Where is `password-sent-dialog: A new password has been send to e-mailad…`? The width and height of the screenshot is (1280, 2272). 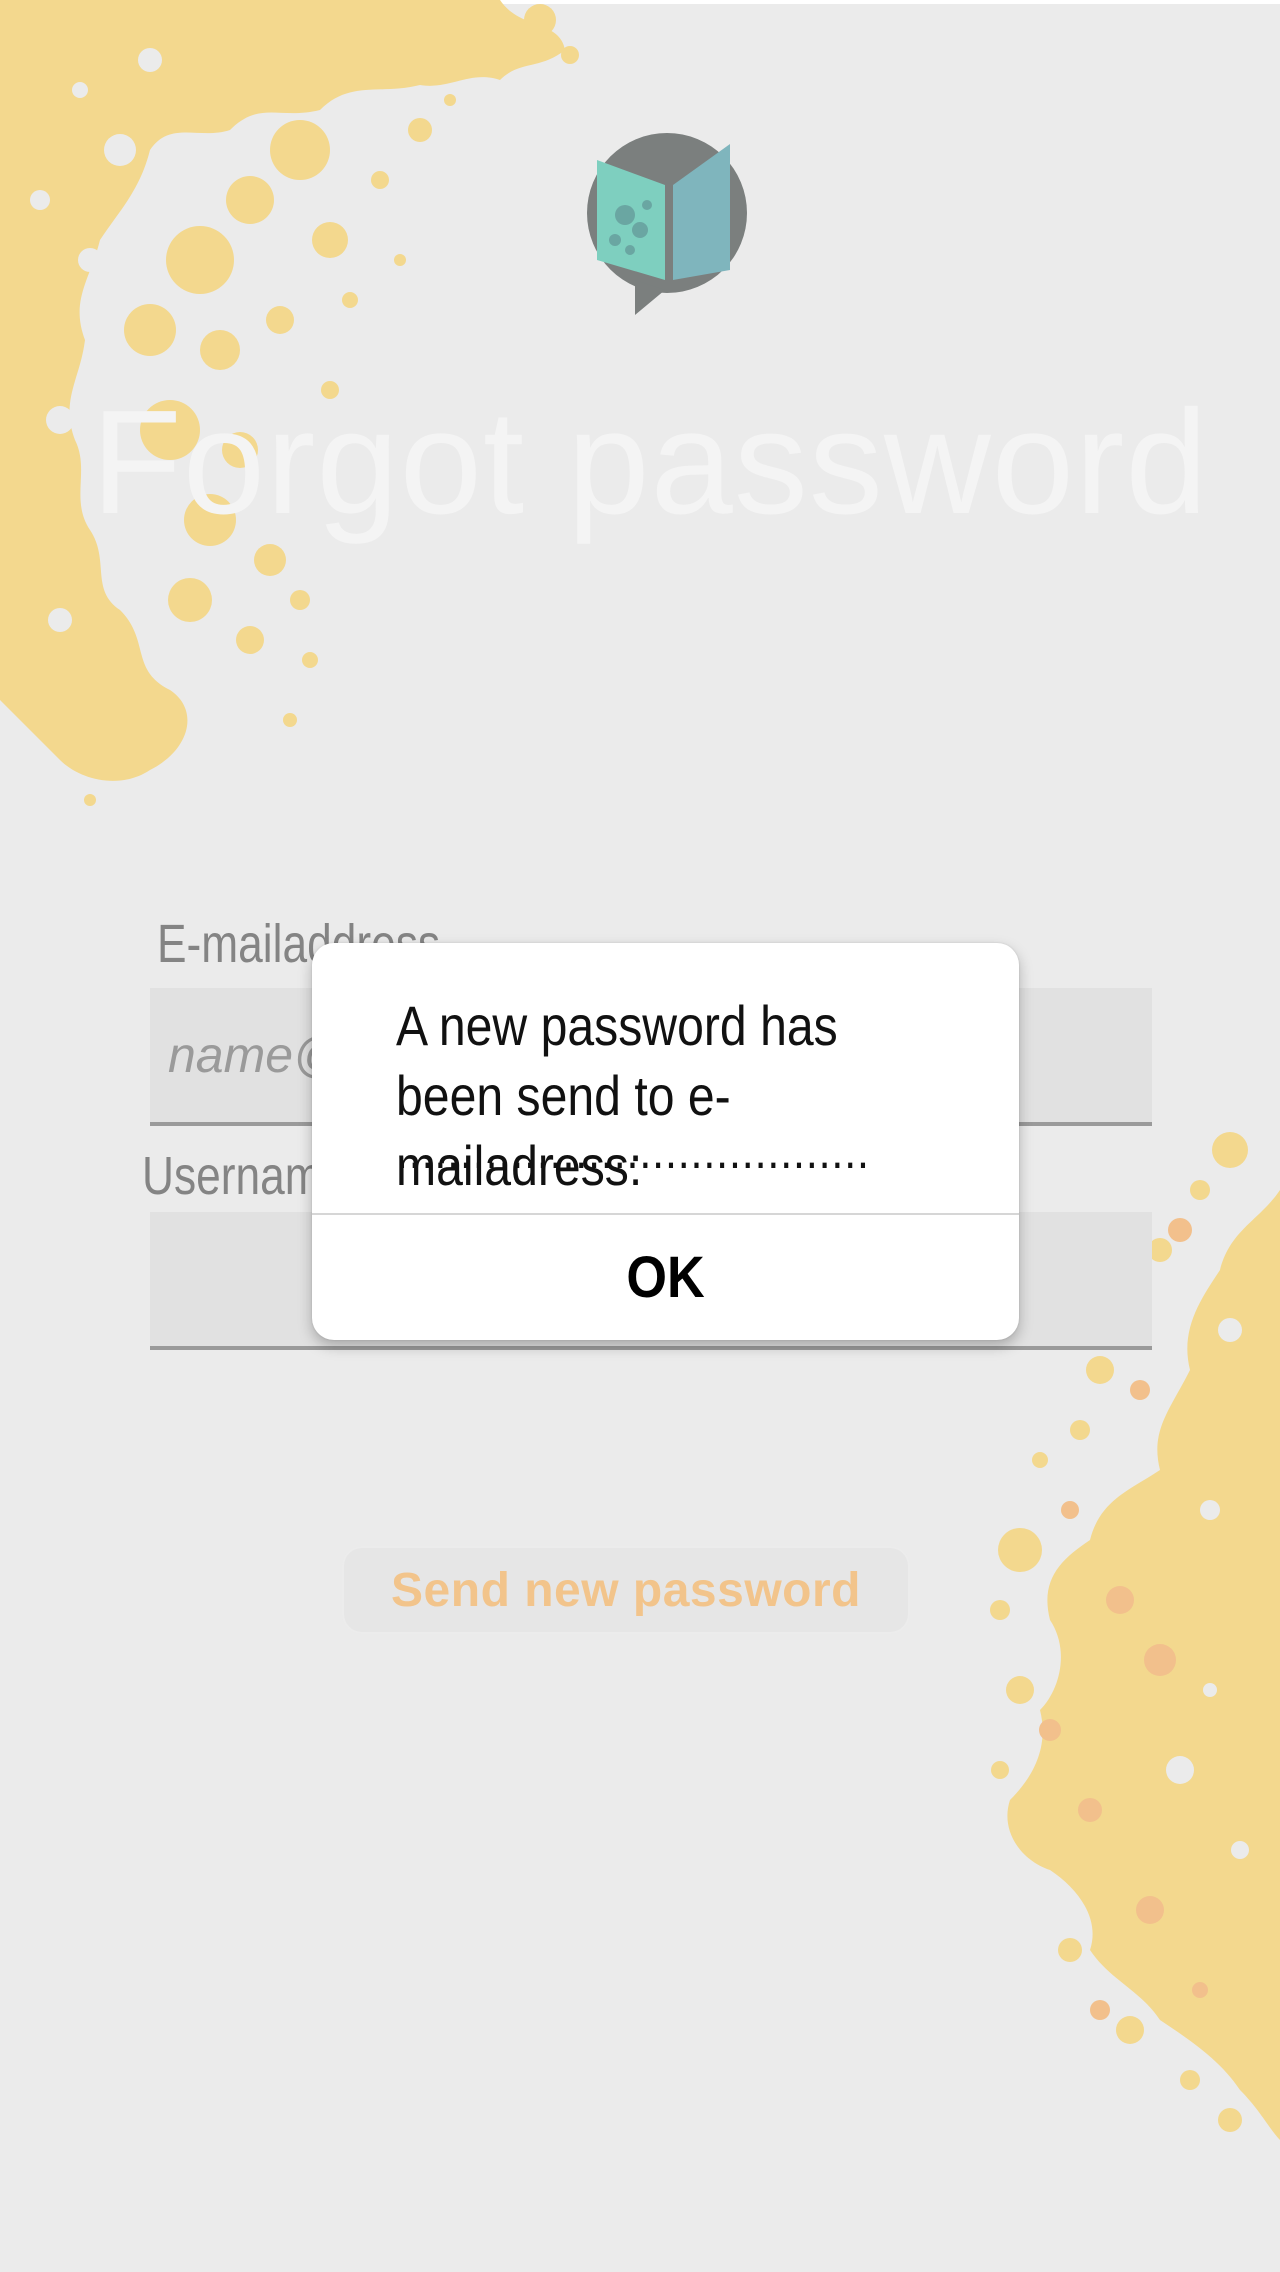
password-sent-dialog: A new password has been send to e-mailad… is located at coordinates (665, 1141).